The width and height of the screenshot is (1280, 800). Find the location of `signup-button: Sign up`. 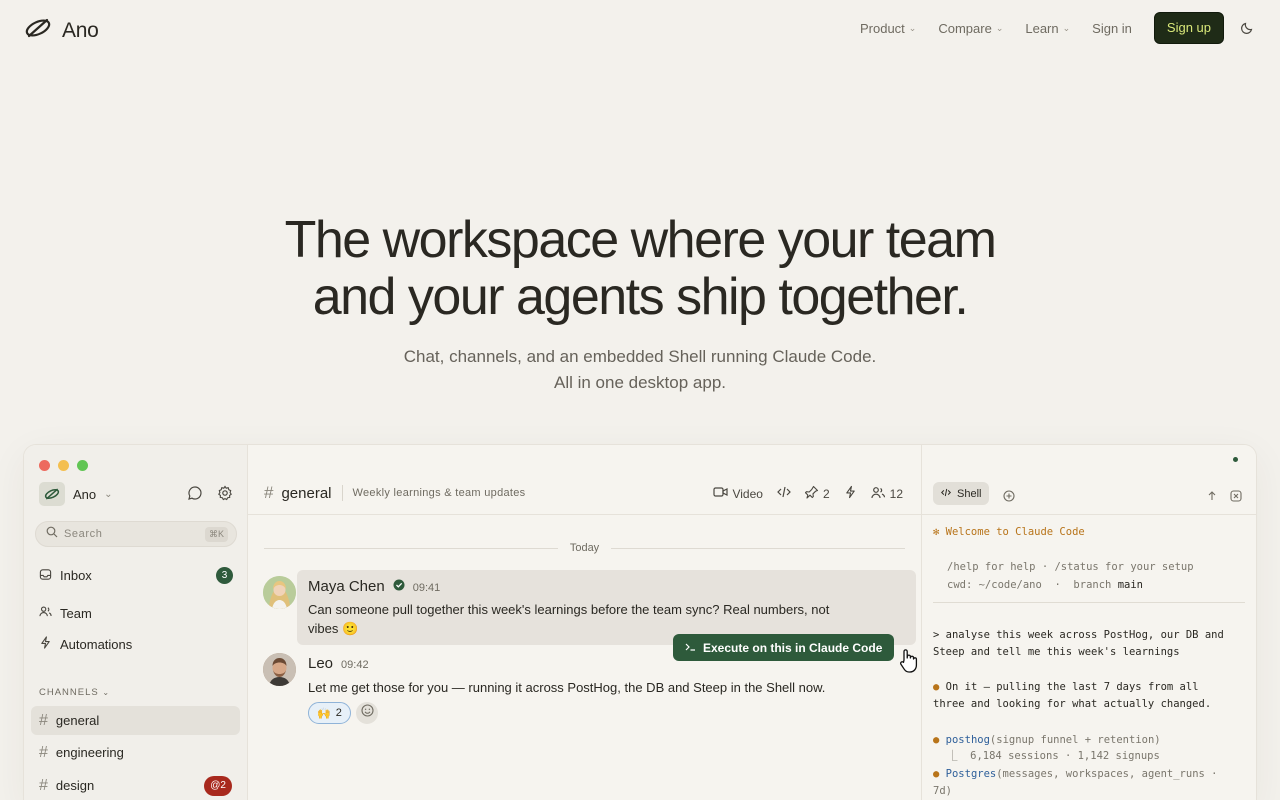

signup-button: Sign up is located at coordinates (1188, 28).